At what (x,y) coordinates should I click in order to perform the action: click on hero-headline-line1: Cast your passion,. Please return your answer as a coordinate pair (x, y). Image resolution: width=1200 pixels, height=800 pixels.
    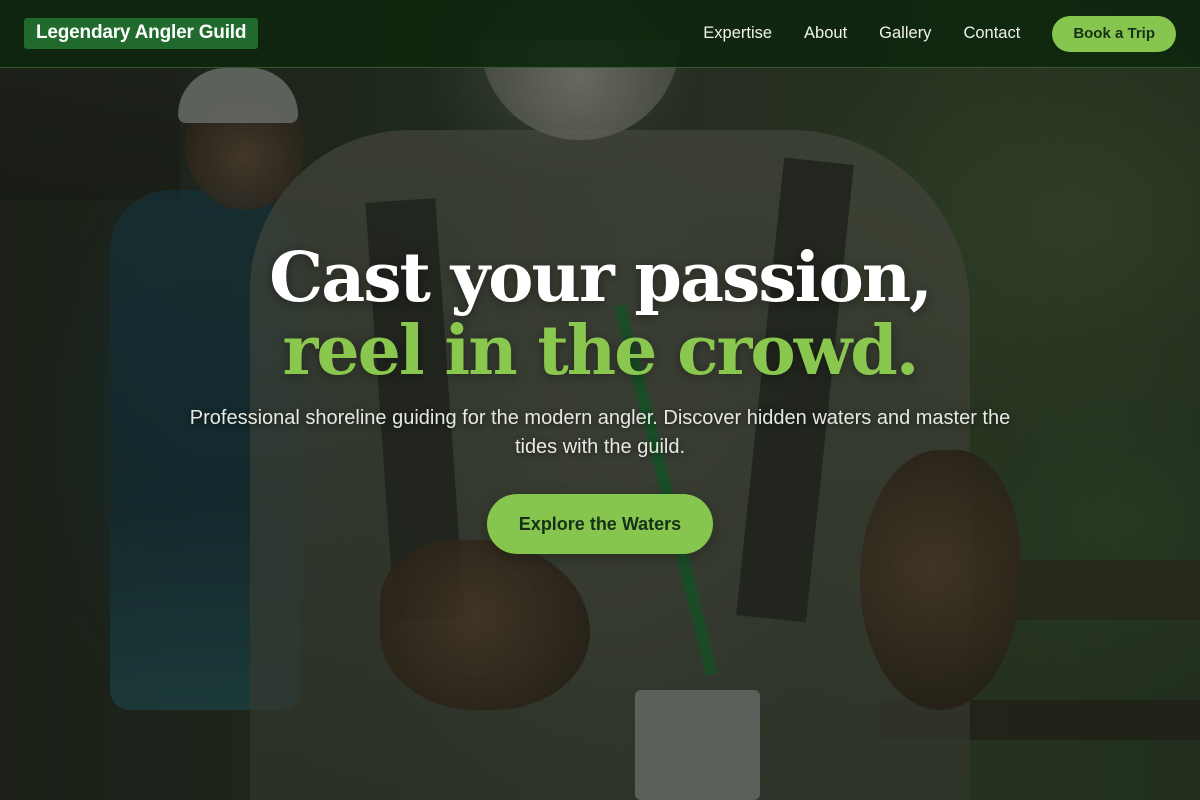
    Looking at the image, I should click on (601, 278).